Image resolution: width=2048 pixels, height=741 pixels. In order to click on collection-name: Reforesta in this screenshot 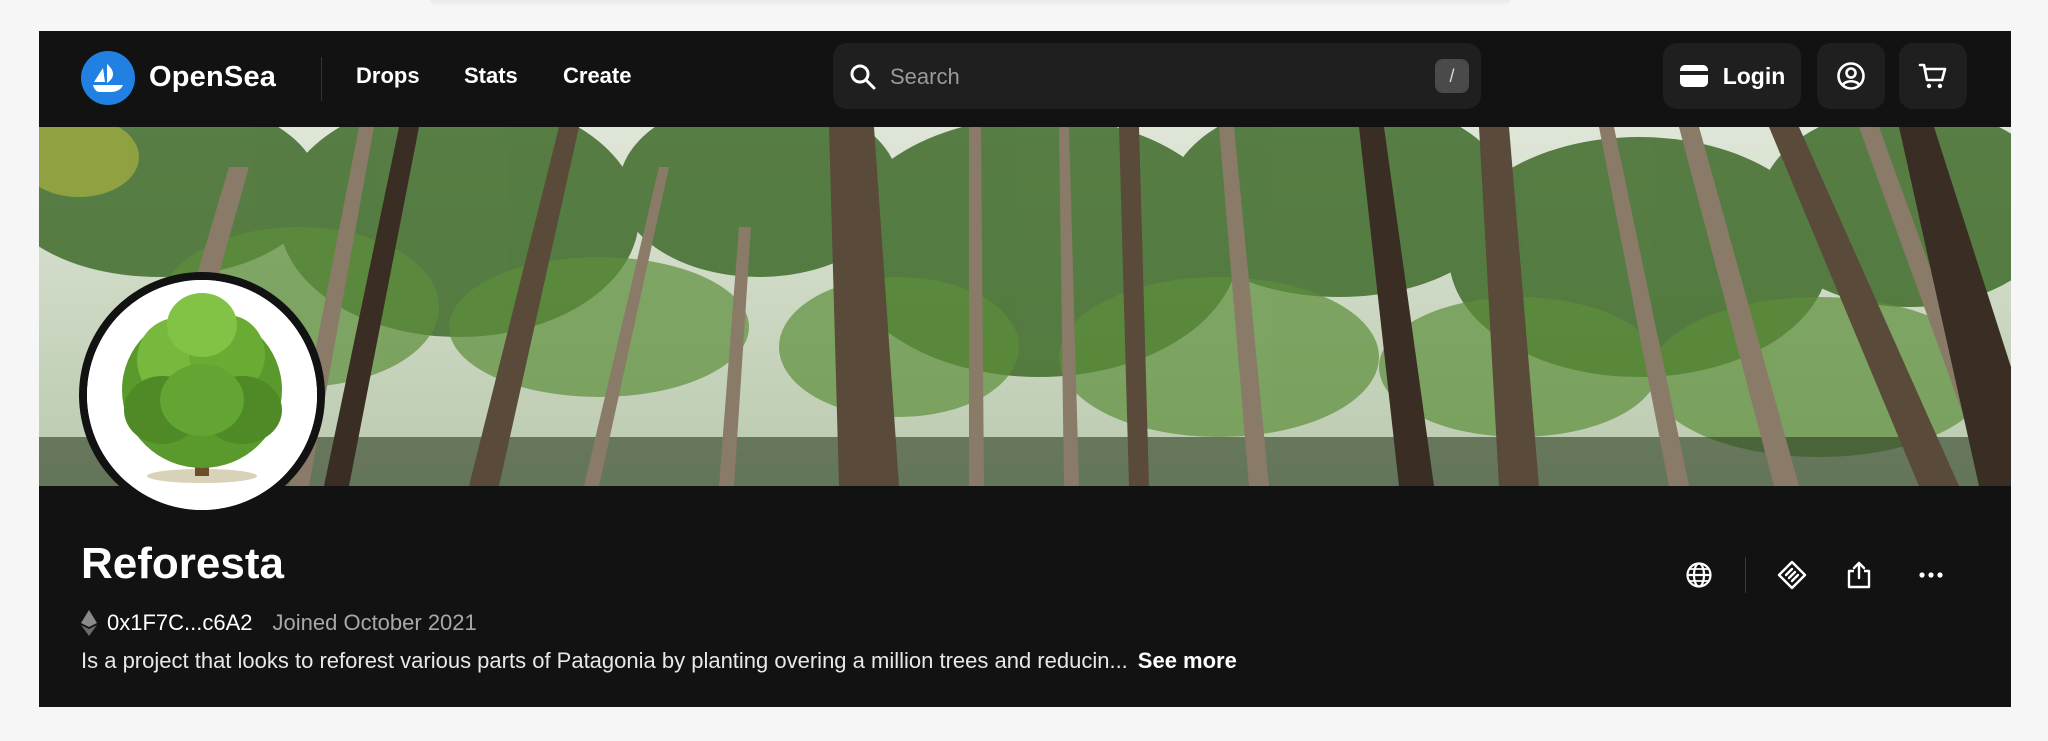, I will do `click(182, 563)`.